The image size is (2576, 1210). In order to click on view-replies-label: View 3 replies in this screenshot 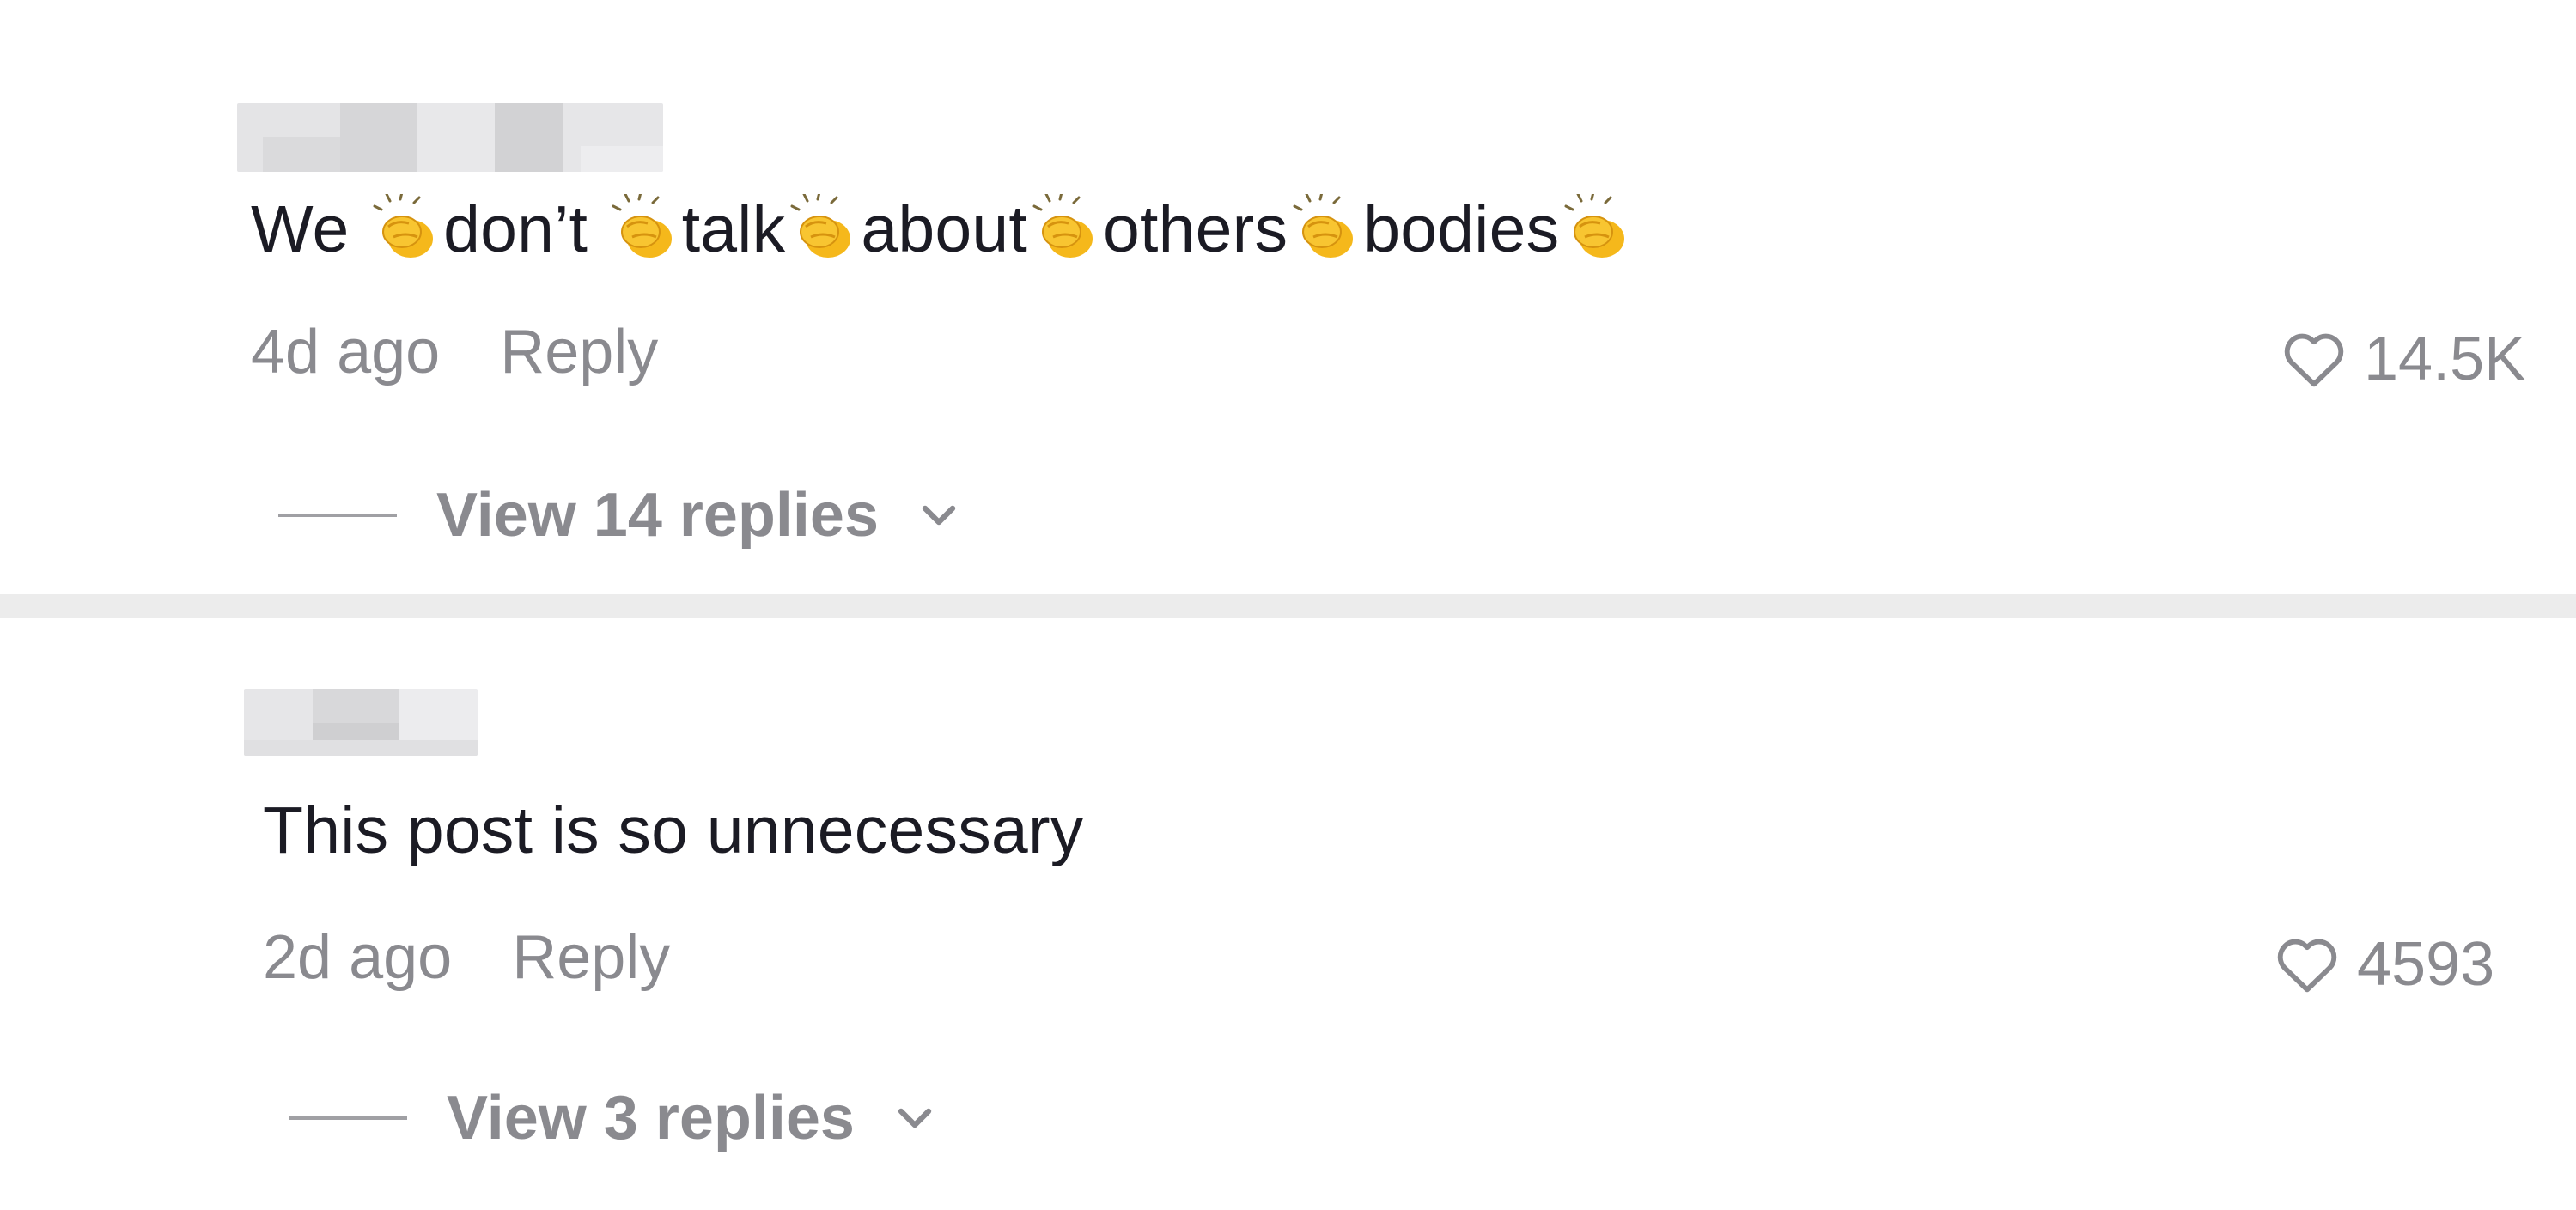, I will do `click(651, 1118)`.